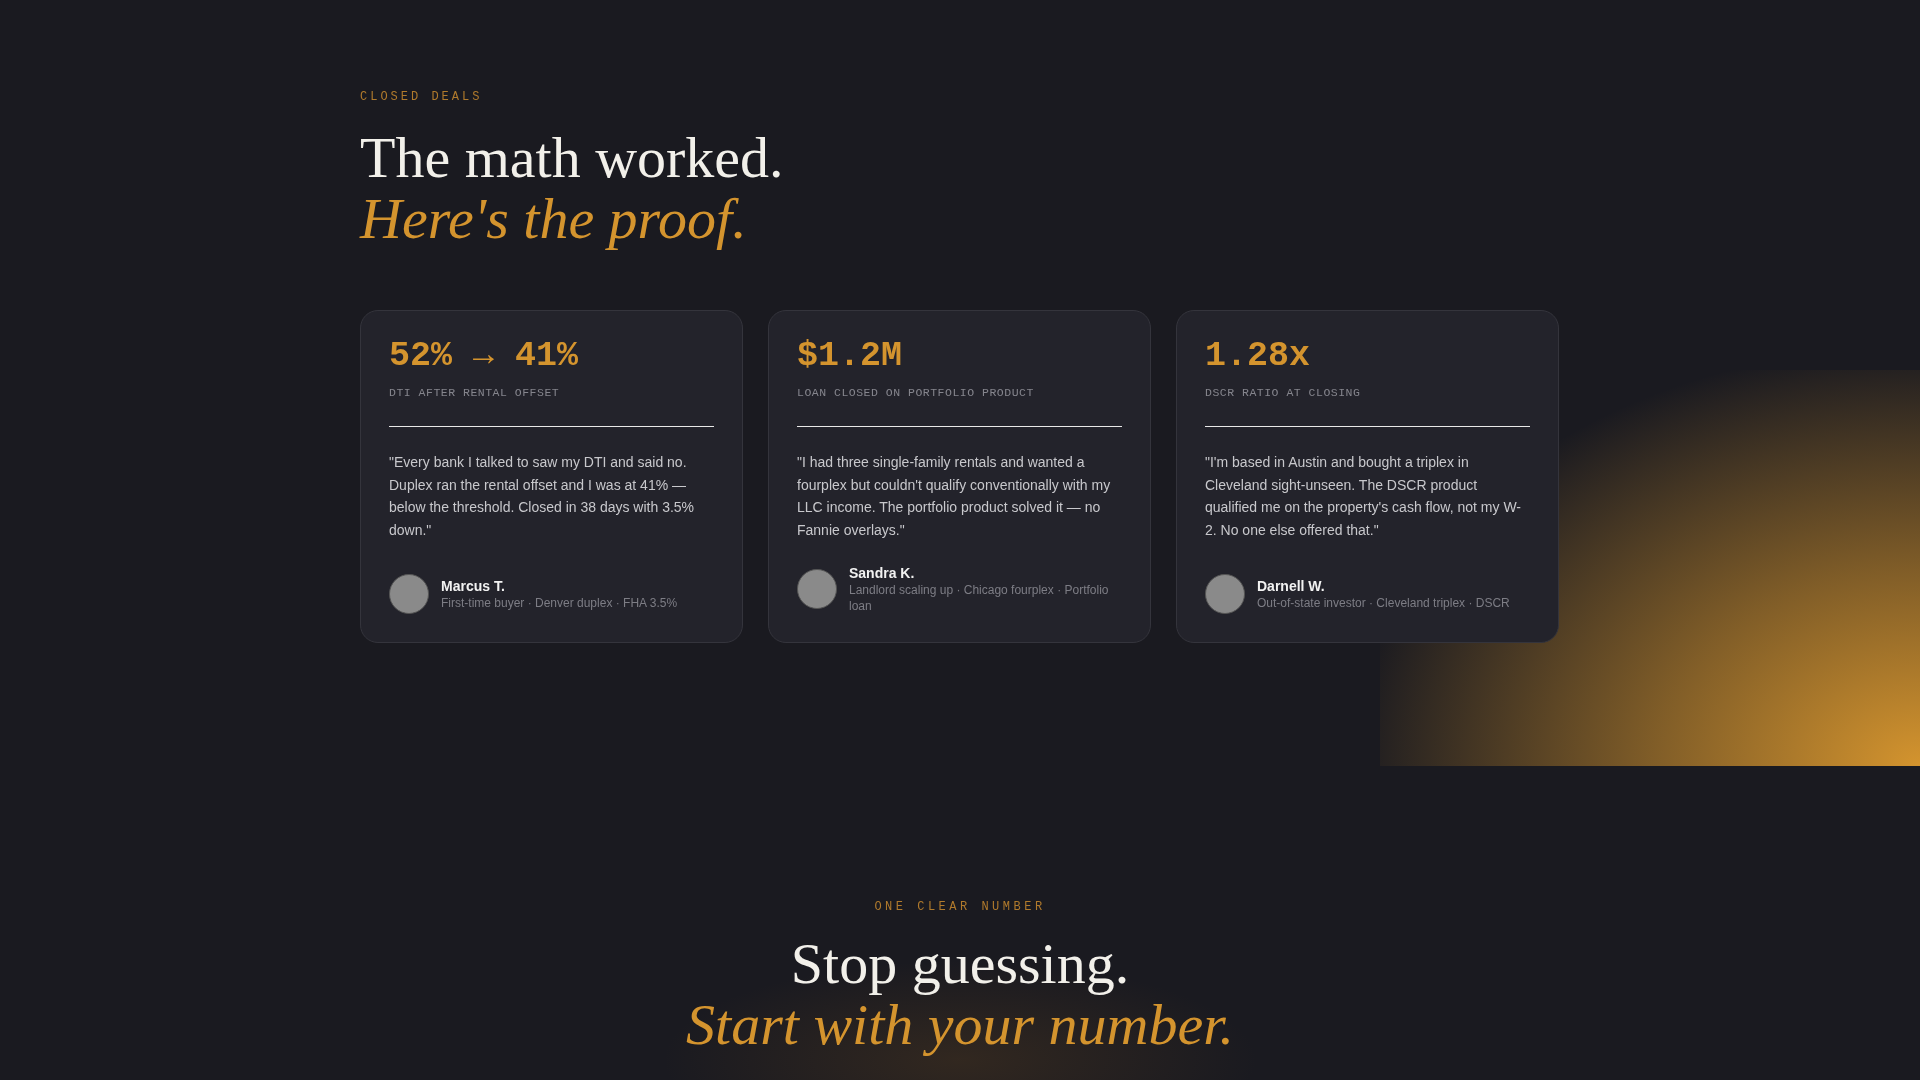 This screenshot has width=1920, height=1080. What do you see at coordinates (553, 219) in the screenshot?
I see `section-heading-accent: Here's the proof.` at bounding box center [553, 219].